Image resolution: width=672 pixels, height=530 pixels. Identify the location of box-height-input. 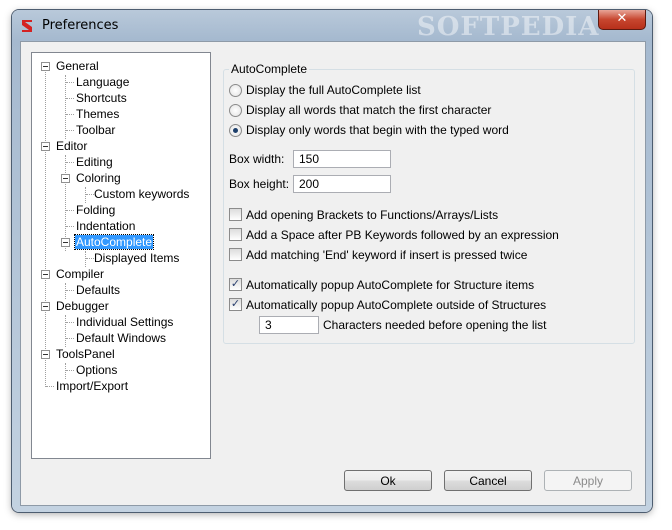
(342, 184).